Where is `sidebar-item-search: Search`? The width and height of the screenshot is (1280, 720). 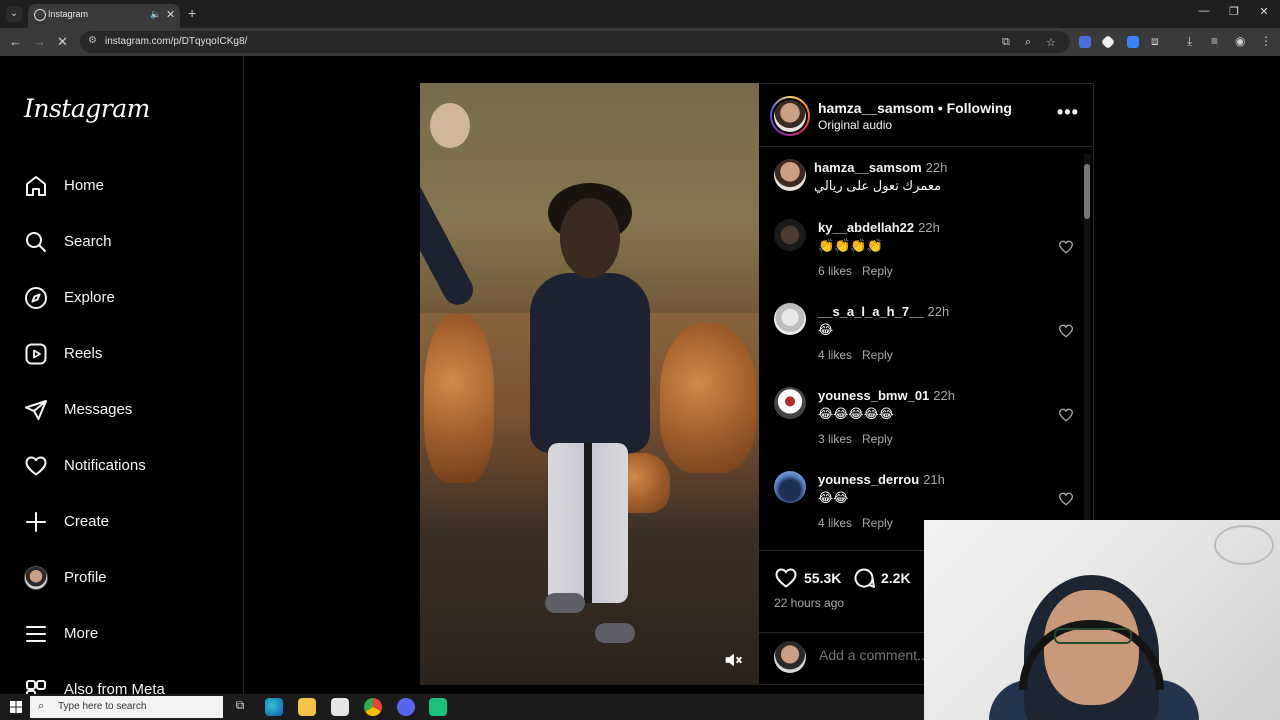 sidebar-item-search: Search is located at coordinates (124, 243).